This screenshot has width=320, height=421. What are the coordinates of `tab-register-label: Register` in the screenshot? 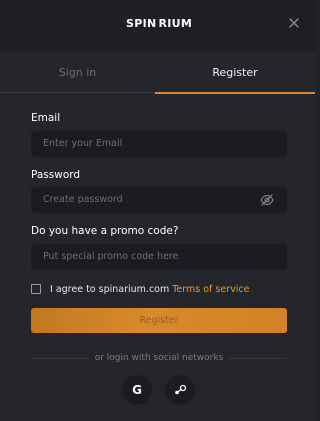 It's located at (235, 72).